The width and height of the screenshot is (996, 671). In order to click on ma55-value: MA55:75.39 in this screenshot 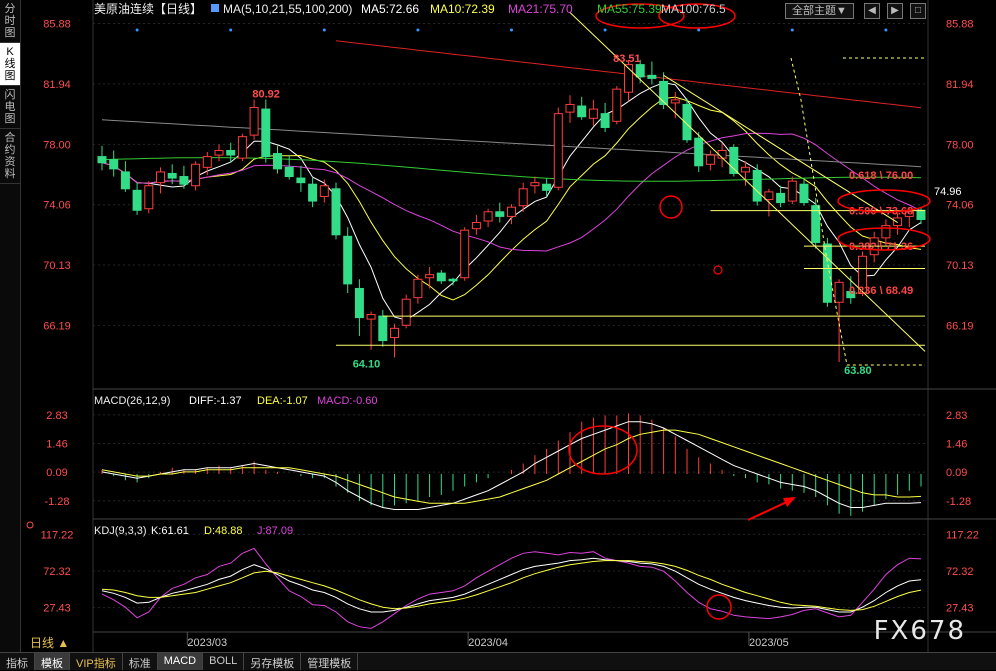, I will do `click(629, 9)`.